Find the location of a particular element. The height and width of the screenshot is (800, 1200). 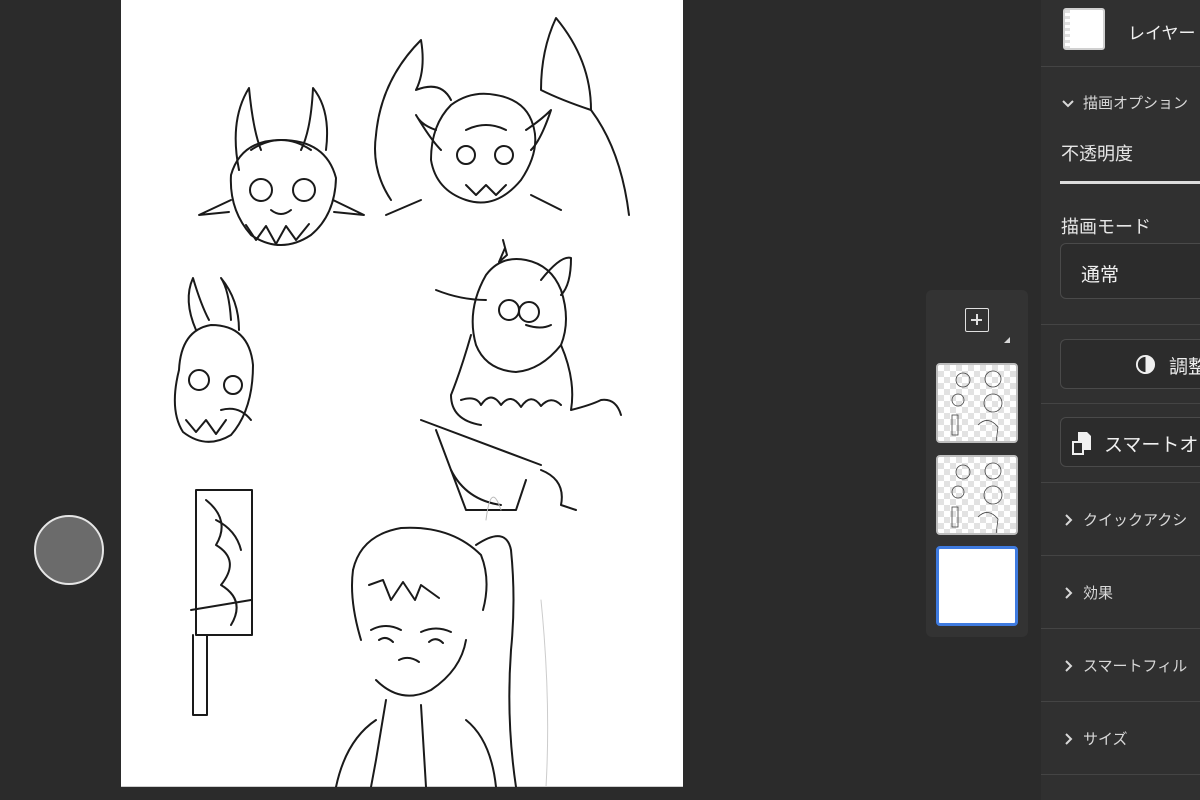

drawing-options-header: 描画オプション is located at coordinates (1124, 102).